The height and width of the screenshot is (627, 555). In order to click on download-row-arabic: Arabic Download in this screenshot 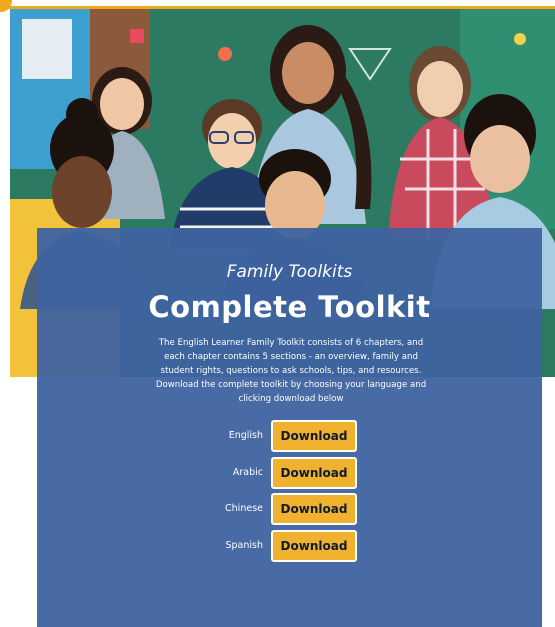, I will do `click(289, 474)`.